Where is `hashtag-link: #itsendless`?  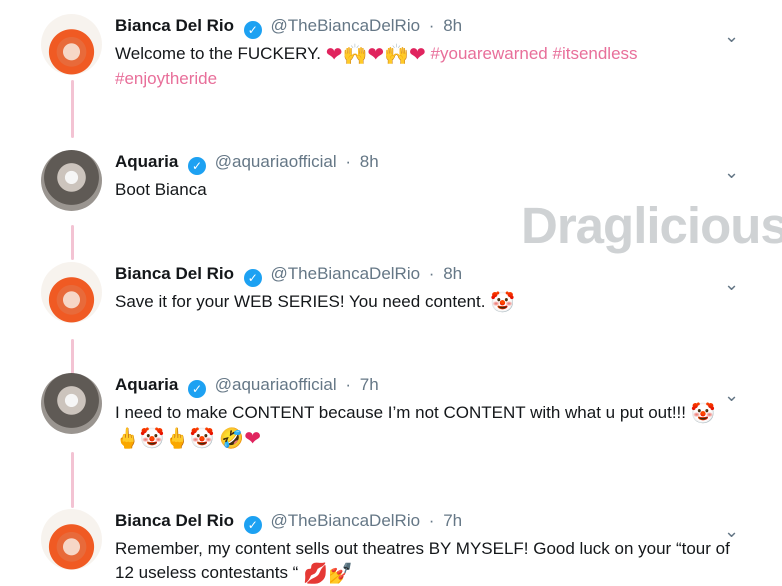 hashtag-link: #itsendless is located at coordinates (594, 53).